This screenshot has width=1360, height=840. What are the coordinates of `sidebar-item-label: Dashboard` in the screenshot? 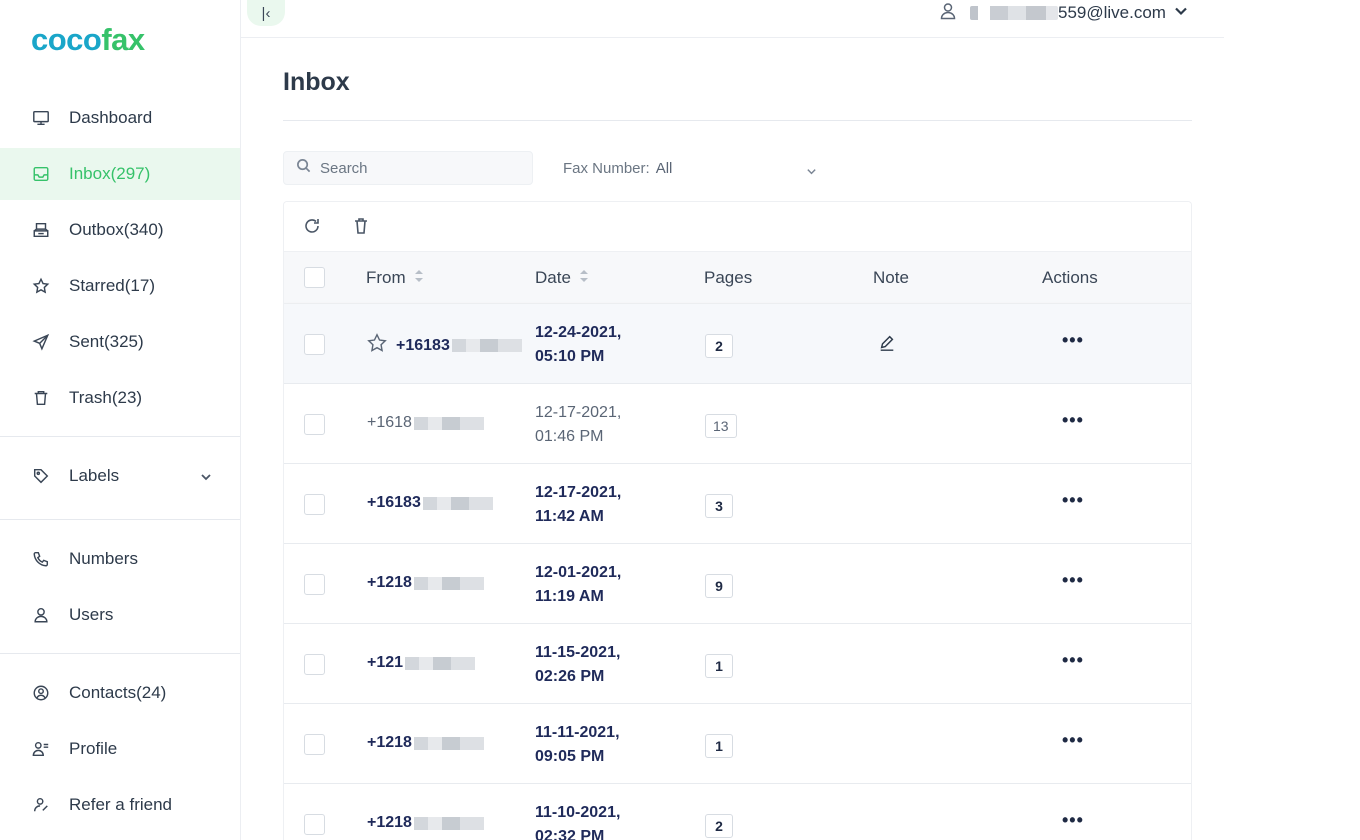 It's located at (111, 117).